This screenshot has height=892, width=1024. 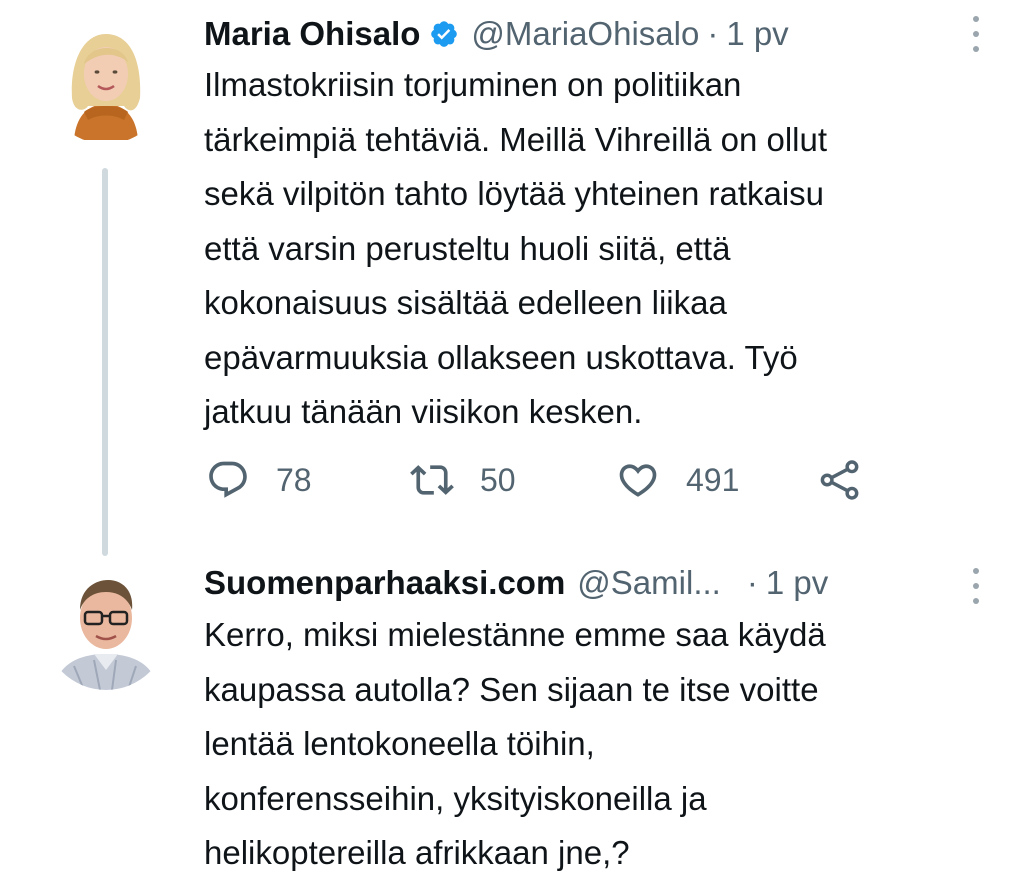 I want to click on like-button: 491, so click(x=677, y=480).